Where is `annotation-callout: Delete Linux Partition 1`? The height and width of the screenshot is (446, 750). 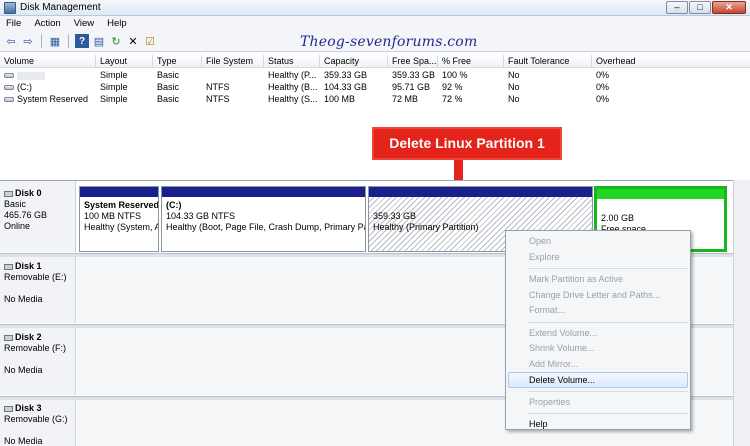
annotation-callout: Delete Linux Partition 1 is located at coordinates (467, 143).